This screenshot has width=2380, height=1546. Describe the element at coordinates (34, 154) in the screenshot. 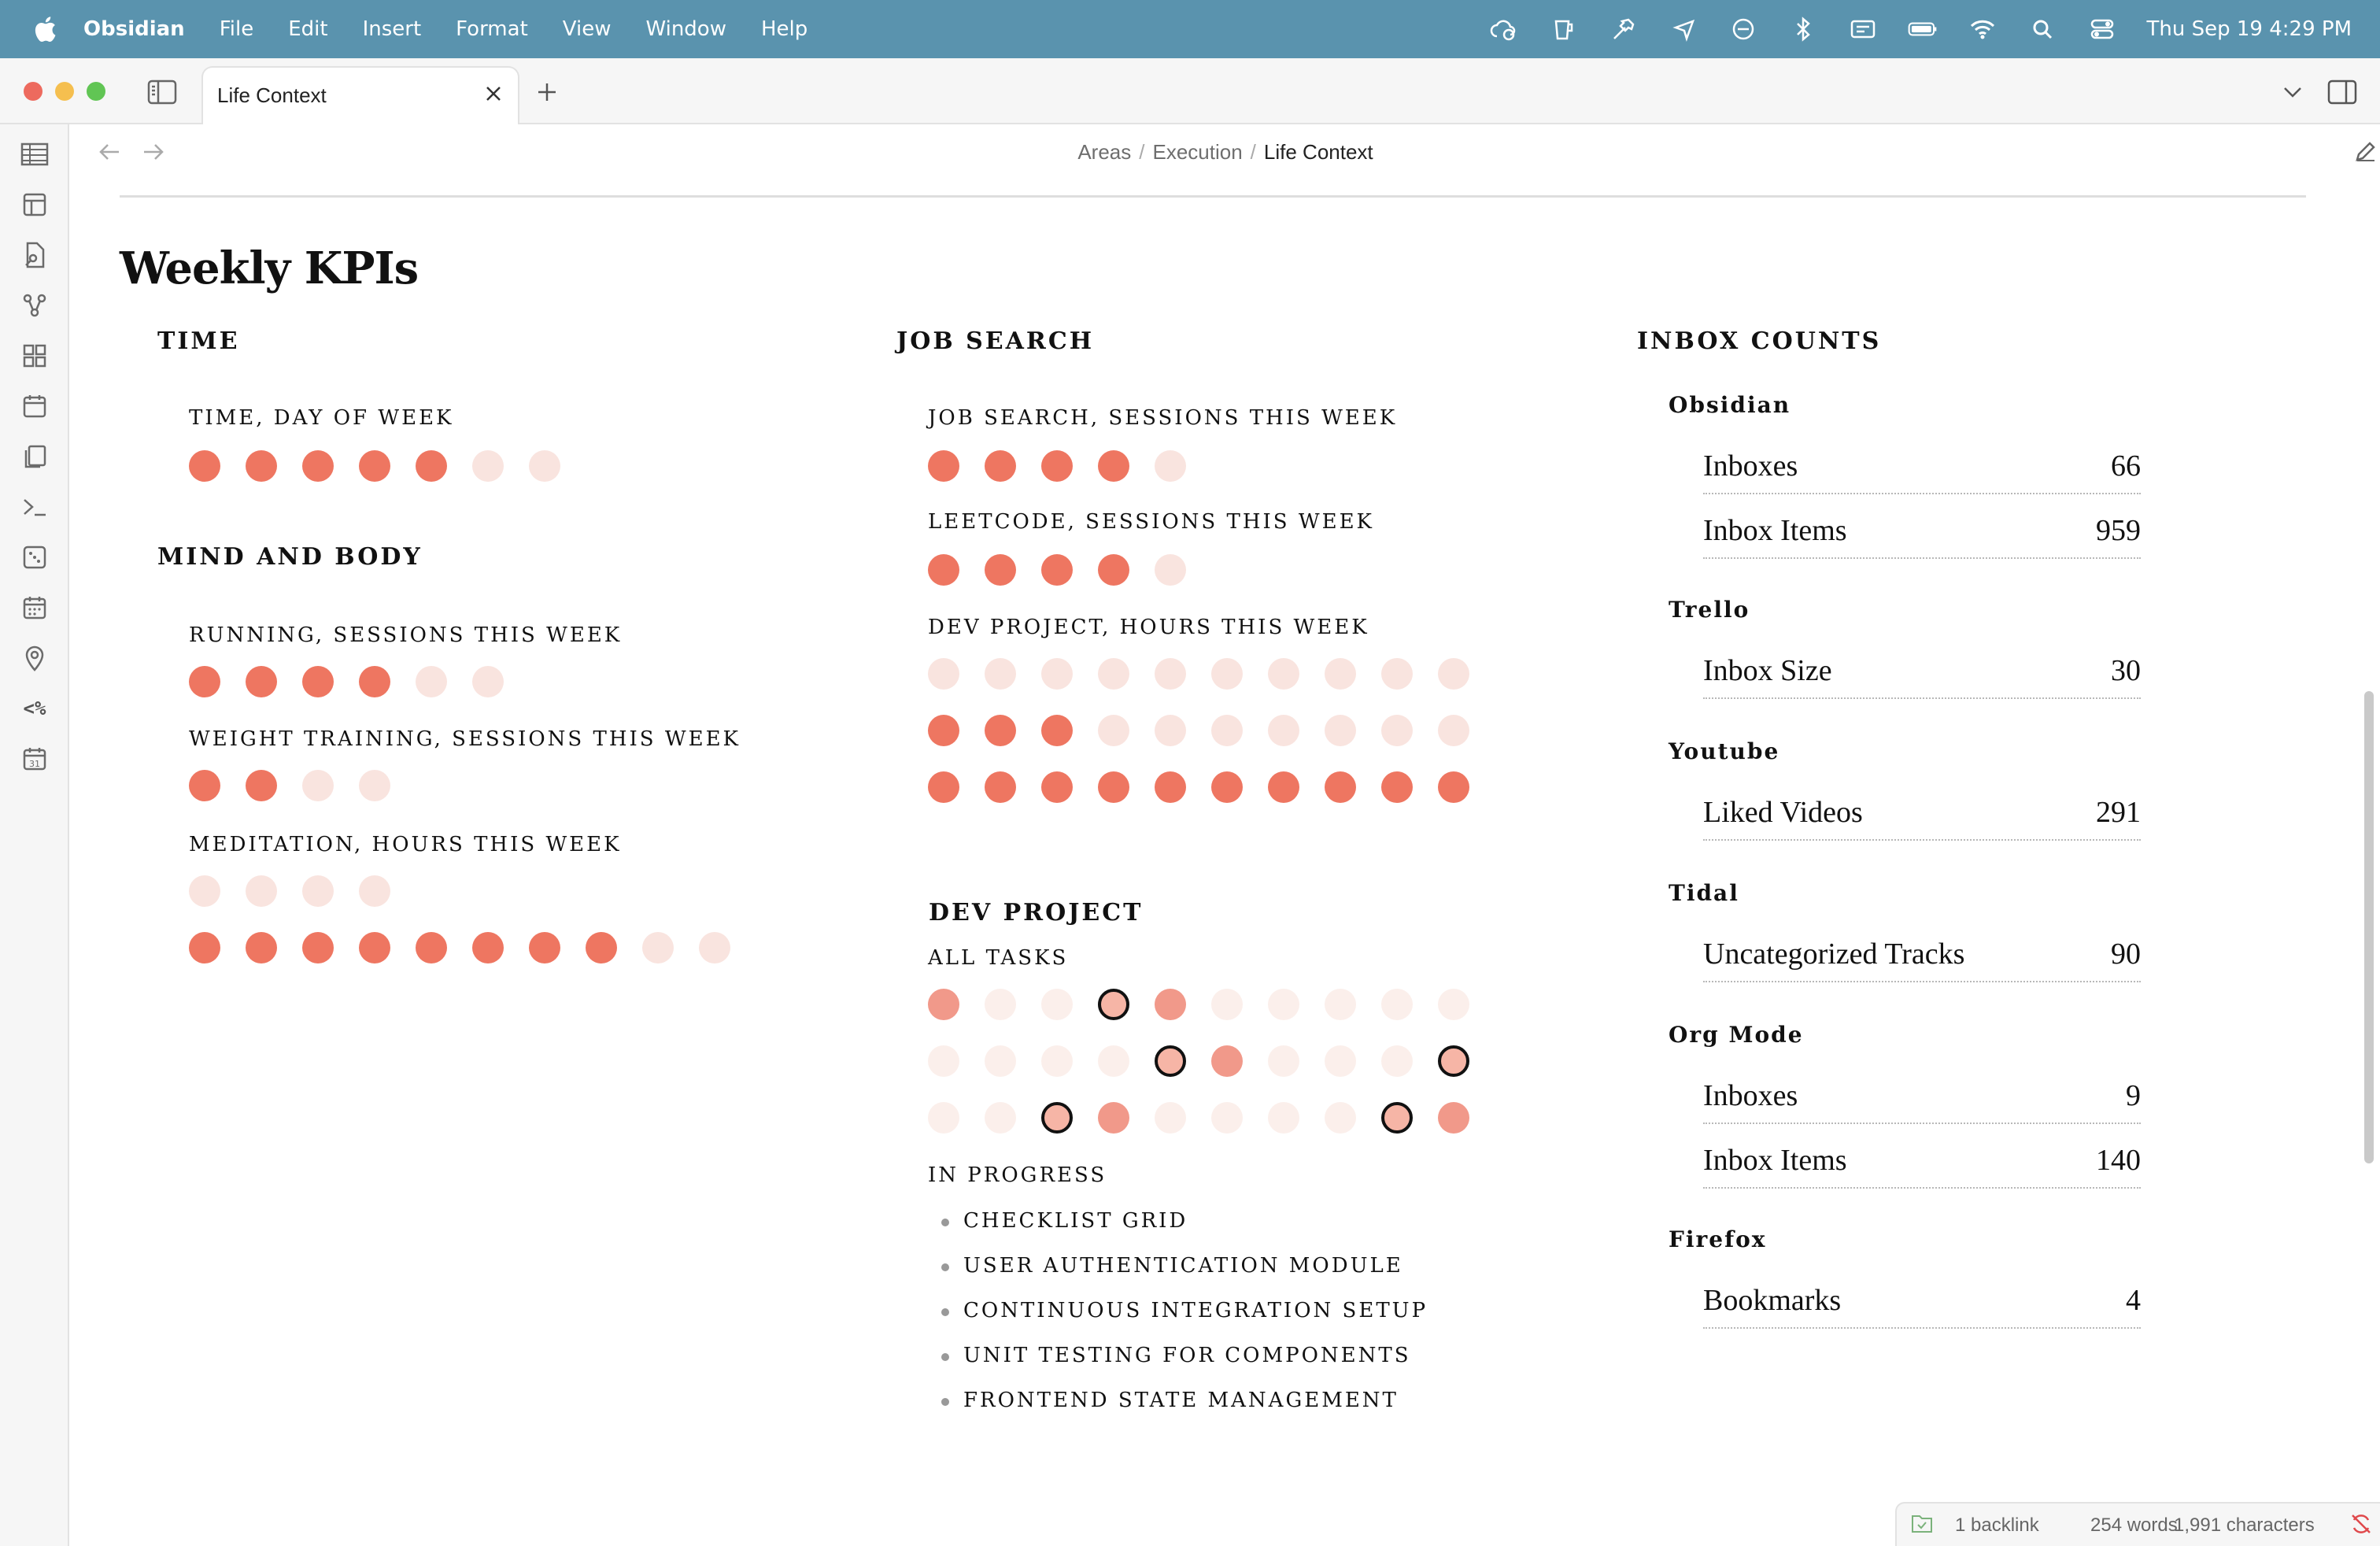

I see `table-icon` at that location.